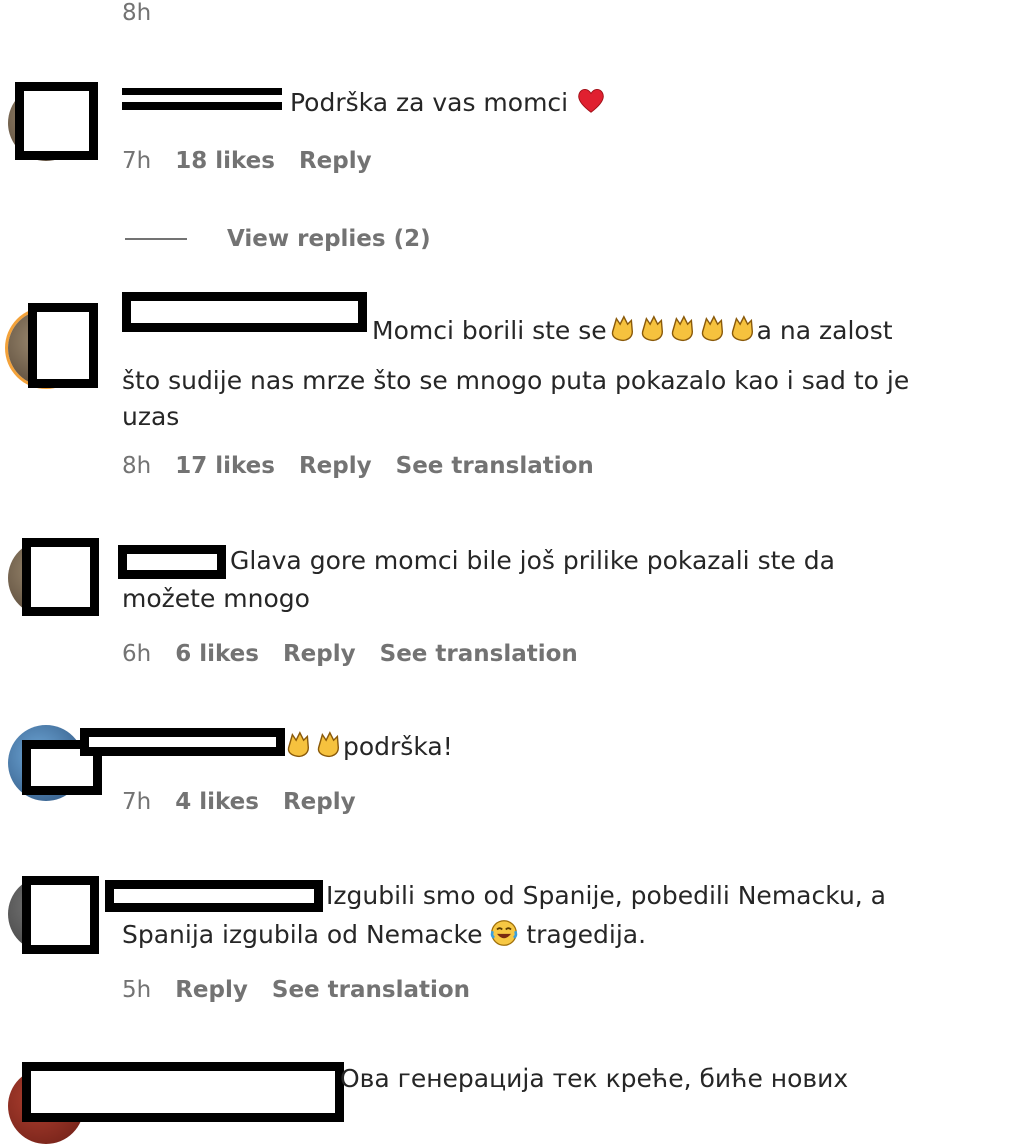 The width and height of the screenshot is (1019, 1144). What do you see at coordinates (137, 466) in the screenshot?
I see `comment-time: 8h` at bounding box center [137, 466].